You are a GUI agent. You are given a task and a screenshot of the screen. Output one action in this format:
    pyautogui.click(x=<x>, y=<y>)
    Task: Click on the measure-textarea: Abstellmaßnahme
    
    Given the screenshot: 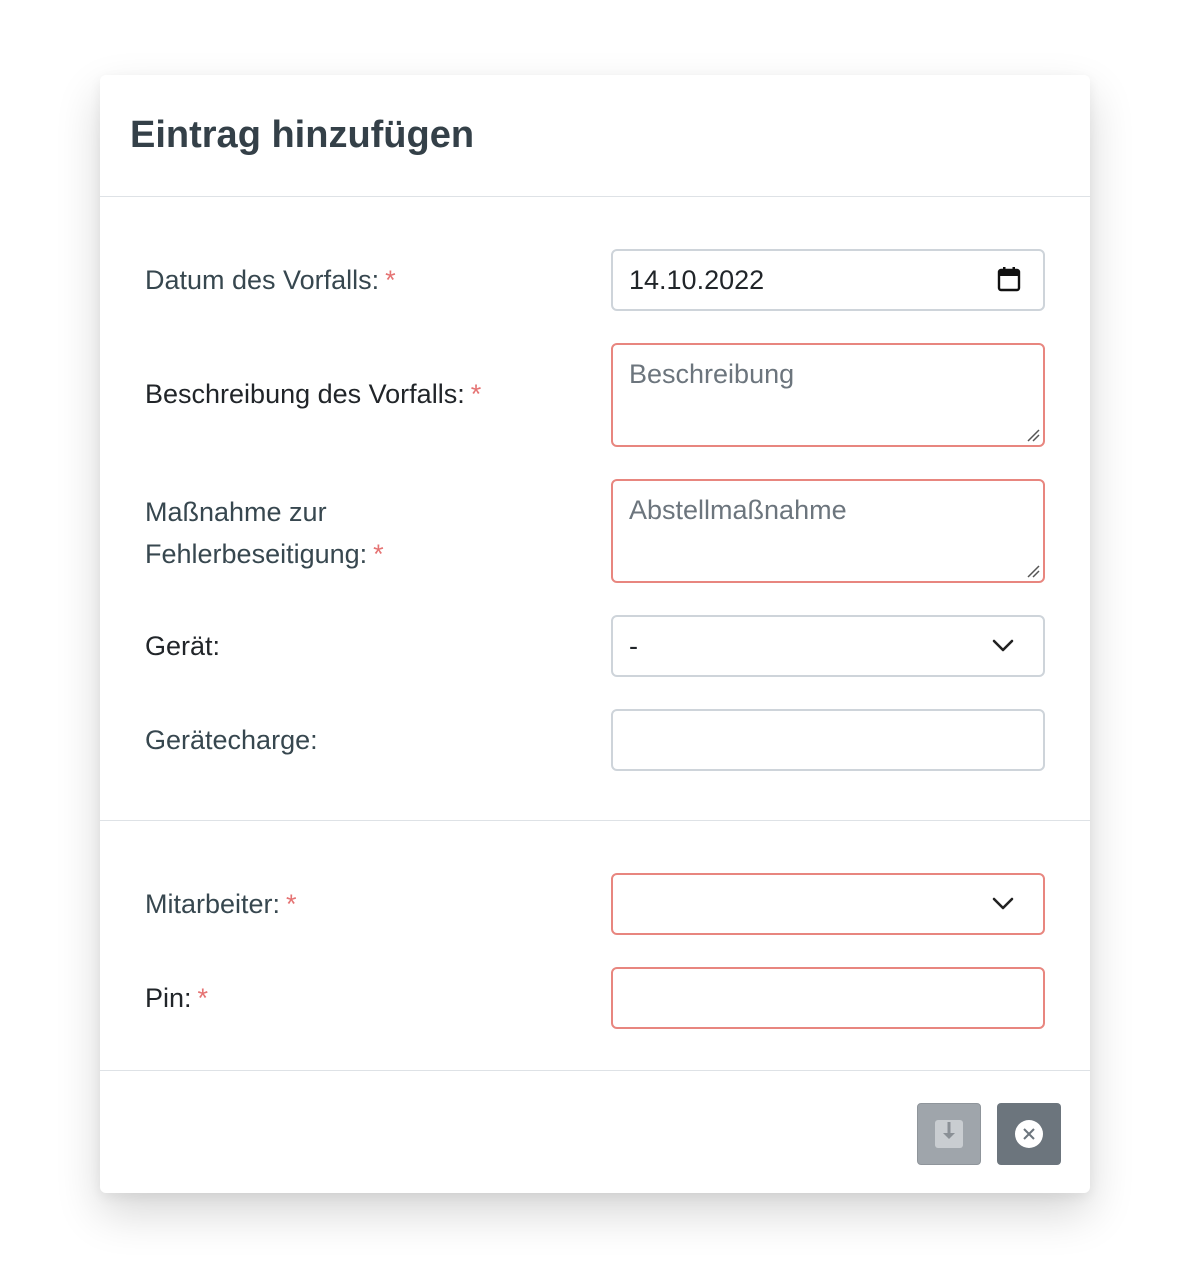 What is the action you would take?
    pyautogui.click(x=828, y=531)
    